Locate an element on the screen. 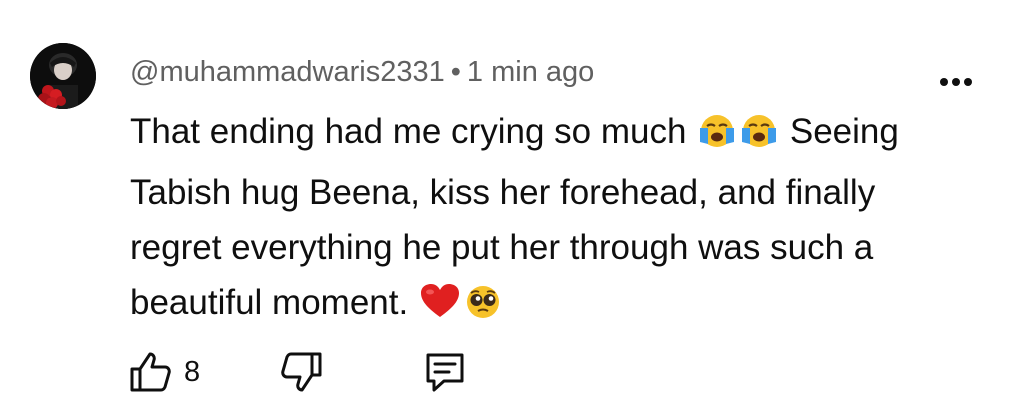  avatar-image is located at coordinates (63, 76).